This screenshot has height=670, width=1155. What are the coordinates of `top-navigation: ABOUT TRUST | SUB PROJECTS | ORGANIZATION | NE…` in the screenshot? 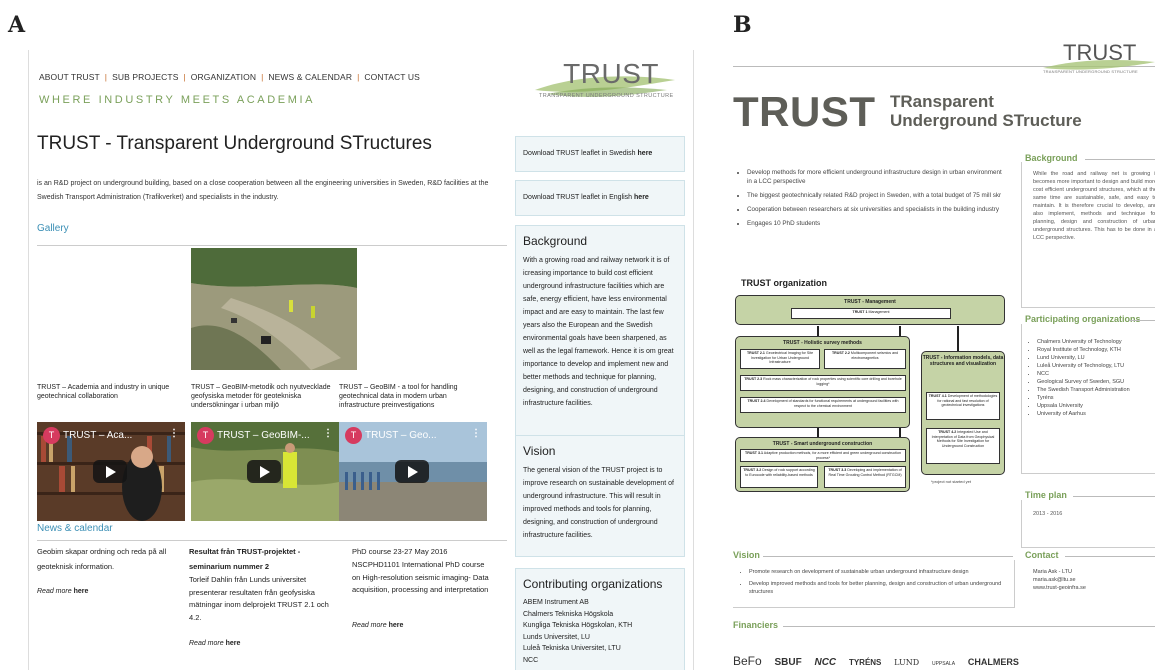 It's located at (229, 77).